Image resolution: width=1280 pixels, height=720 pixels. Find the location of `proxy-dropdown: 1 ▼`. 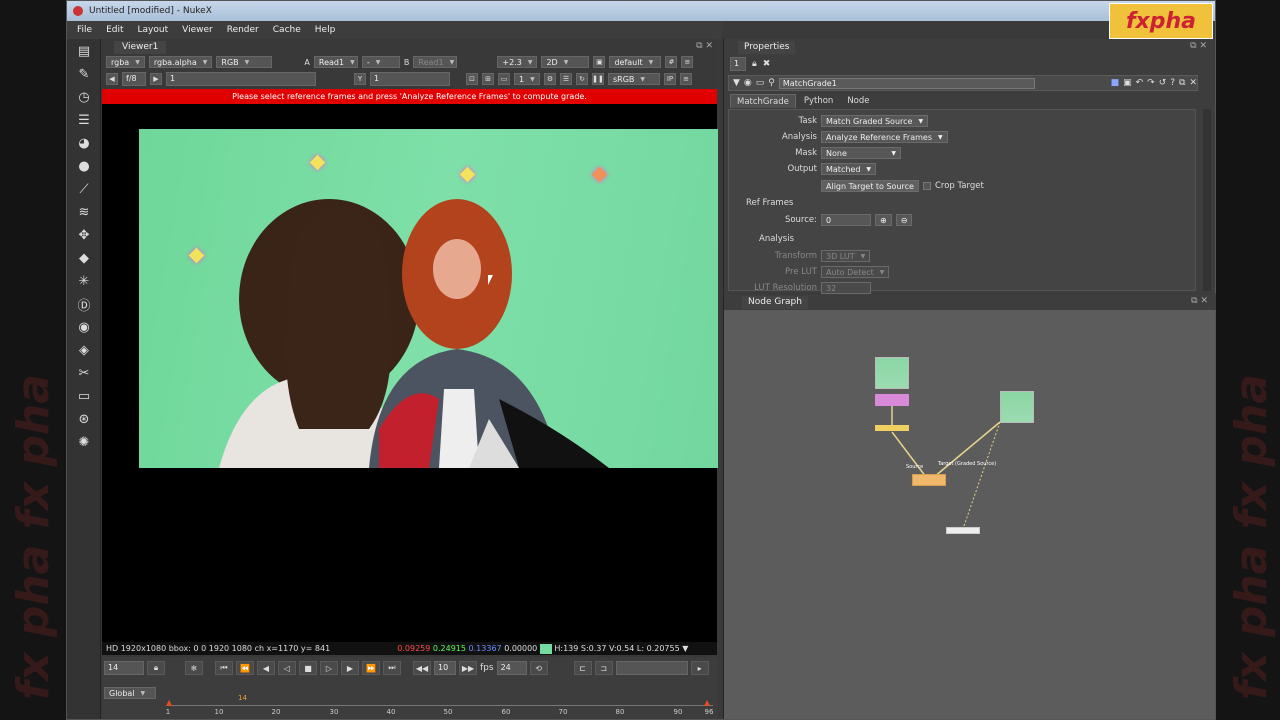

proxy-dropdown: 1 ▼ is located at coordinates (527, 79).